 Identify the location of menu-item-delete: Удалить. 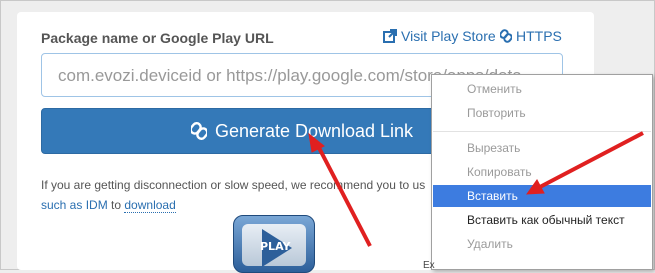
(542, 244).